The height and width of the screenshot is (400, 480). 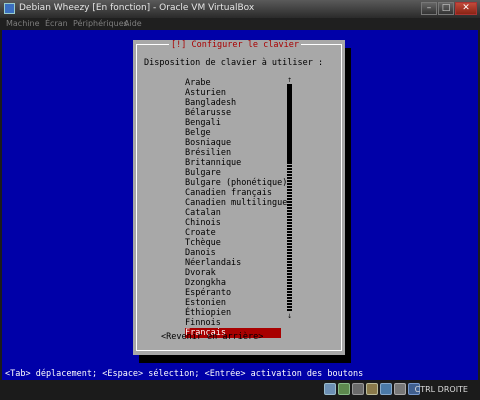 What do you see at coordinates (235, 45) in the screenshot?
I see `dialog-title: [!] Configurer le clavier` at bounding box center [235, 45].